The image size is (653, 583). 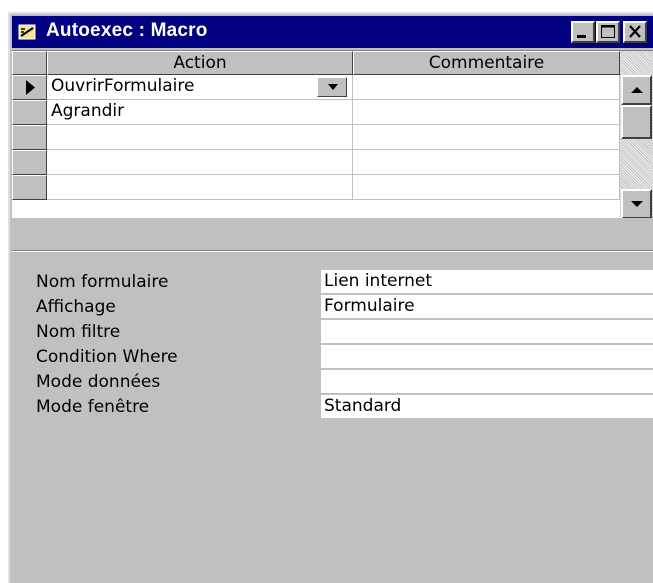 What do you see at coordinates (486, 63) in the screenshot?
I see `column-header-comment: Commentaire` at bounding box center [486, 63].